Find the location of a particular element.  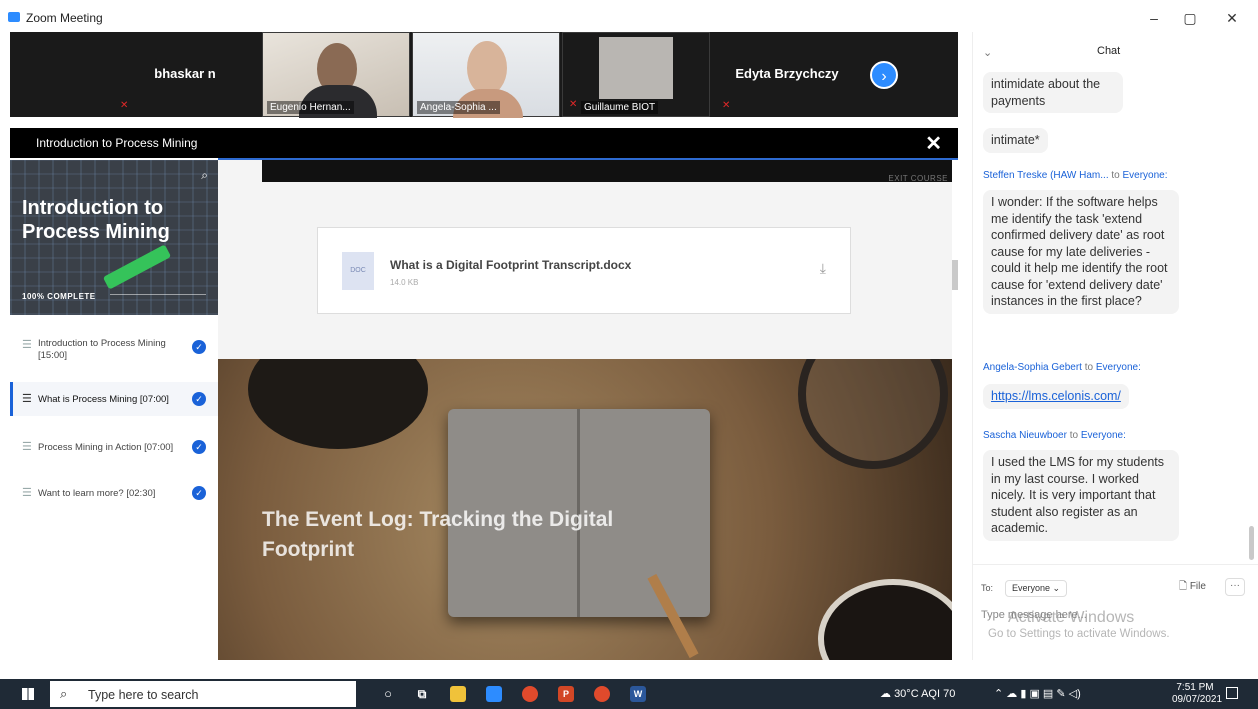

scrollbar-thumb is located at coordinates (955, 275).